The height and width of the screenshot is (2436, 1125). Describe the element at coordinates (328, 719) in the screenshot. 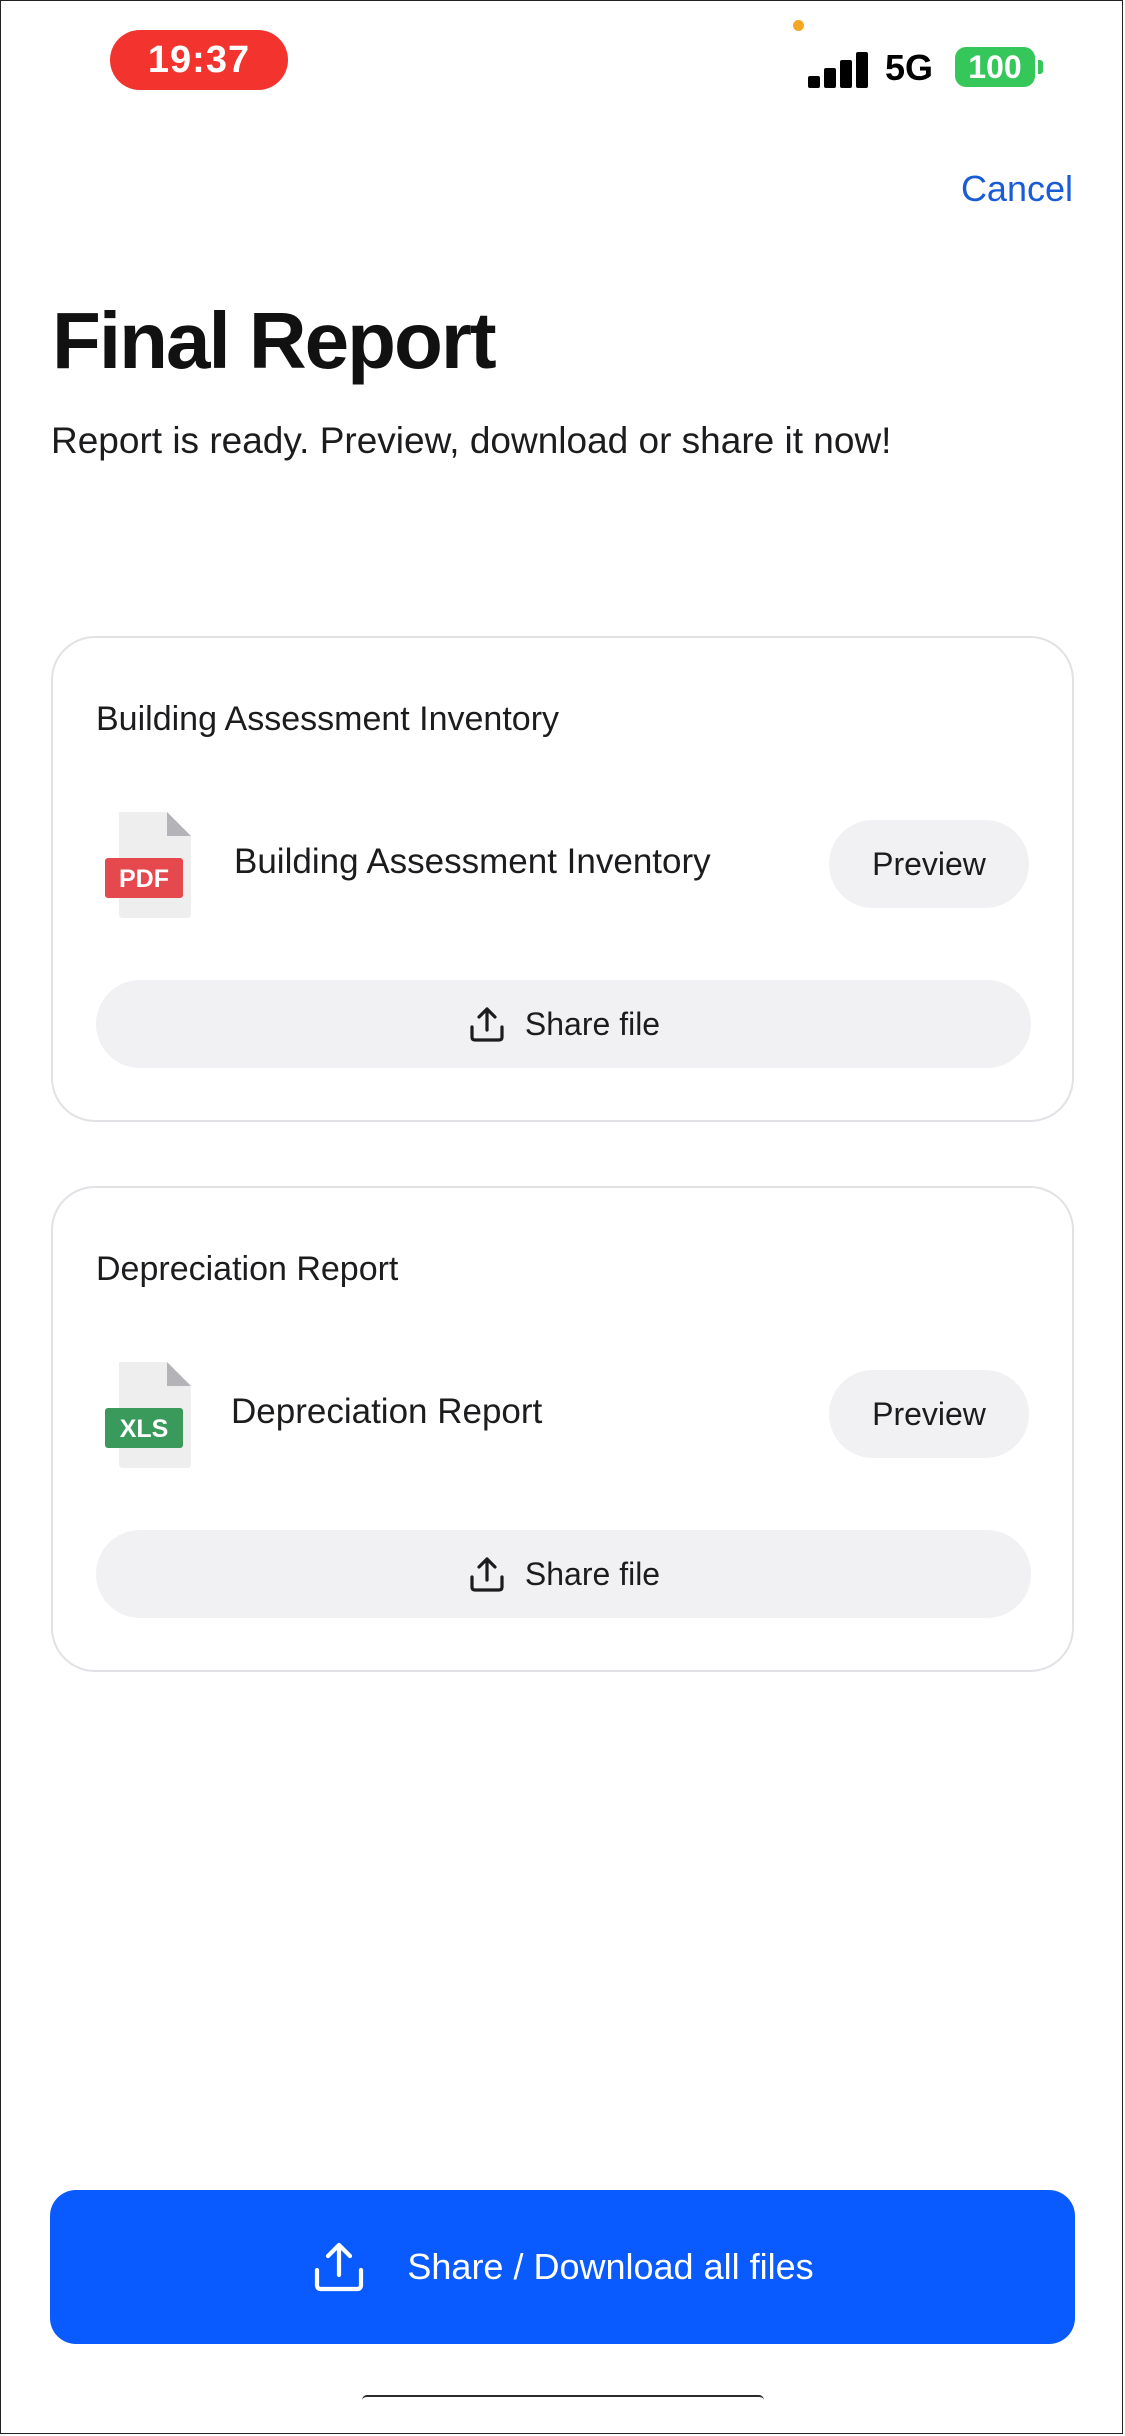

I see `file-card-title: Building Assessment Inventory` at that location.